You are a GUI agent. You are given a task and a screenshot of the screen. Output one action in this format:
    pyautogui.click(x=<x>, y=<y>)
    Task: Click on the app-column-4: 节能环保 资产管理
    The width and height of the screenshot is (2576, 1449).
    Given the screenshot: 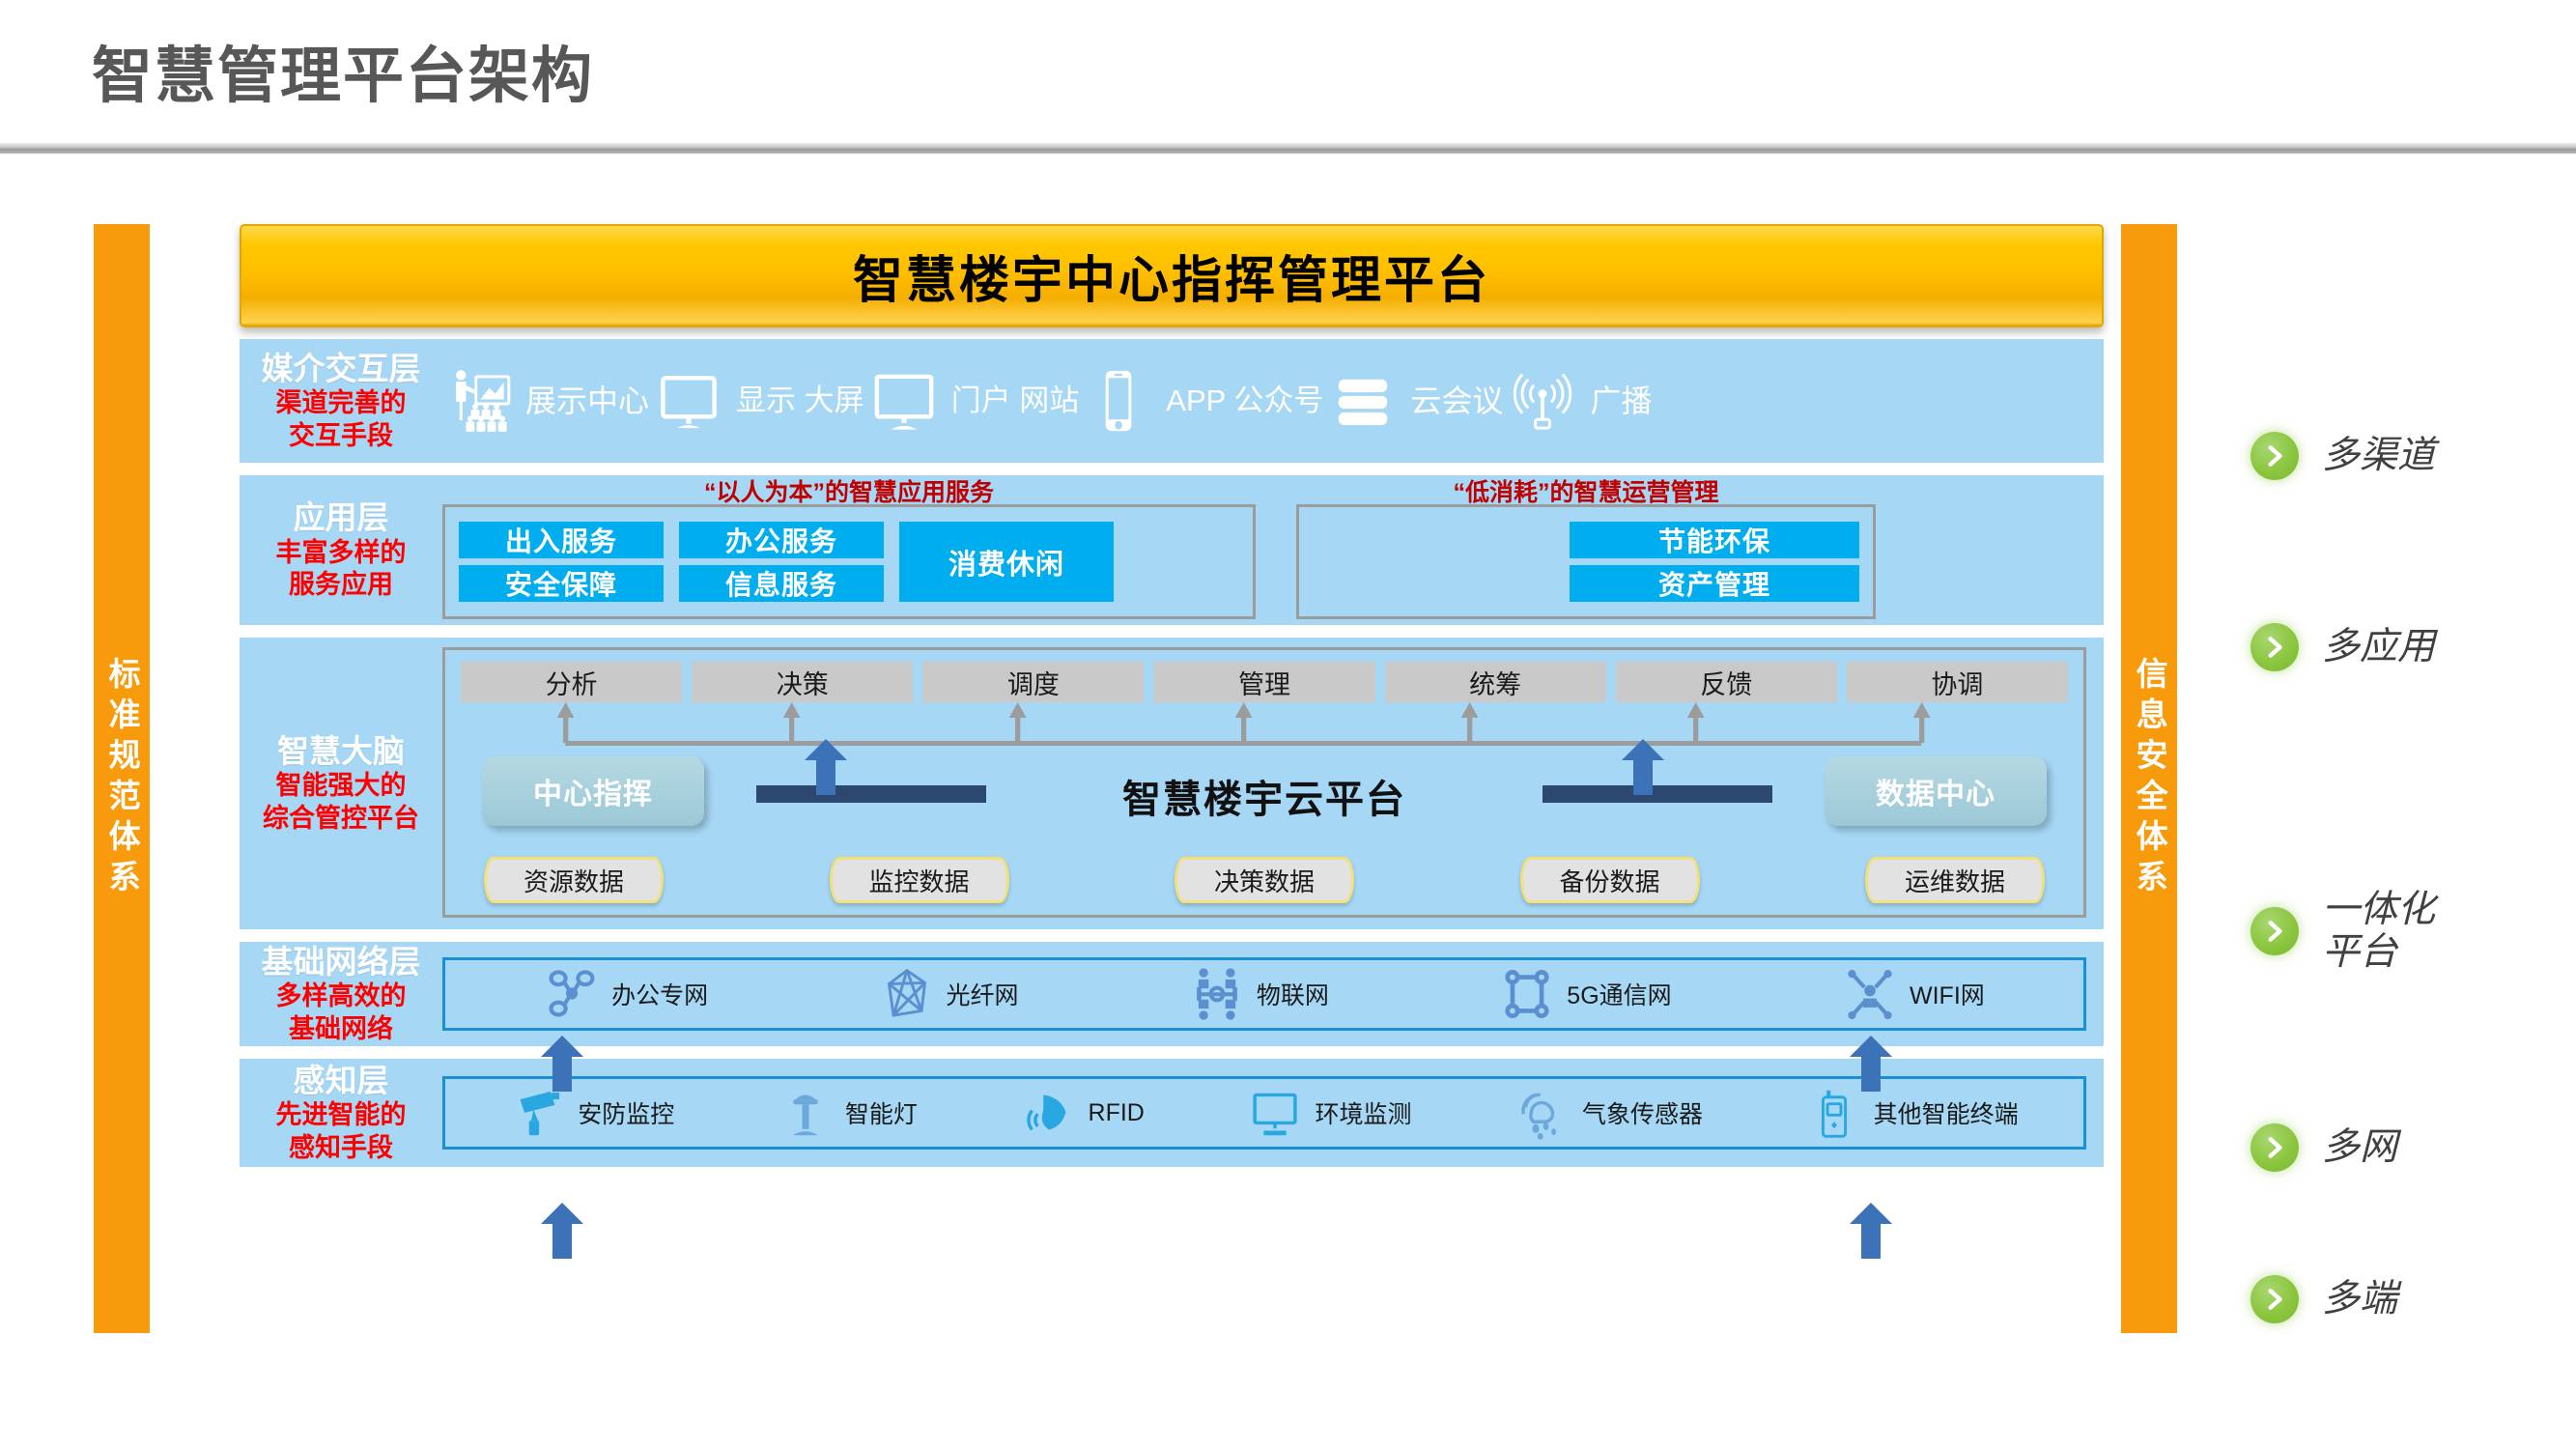 What is the action you would take?
    pyautogui.click(x=1714, y=562)
    